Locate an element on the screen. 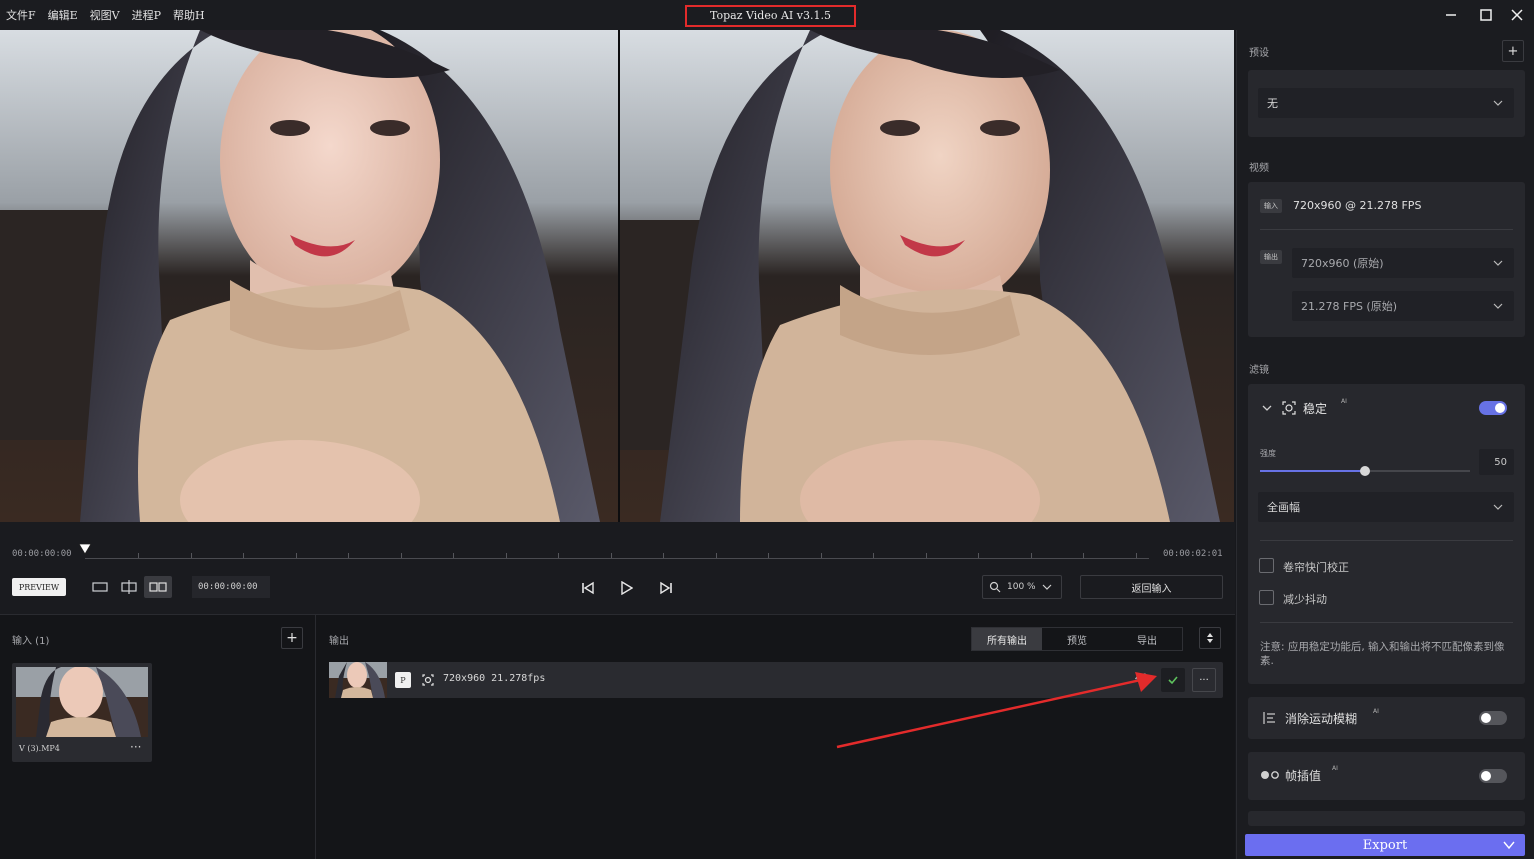  menu-file: 文件F is located at coordinates (21, 15).